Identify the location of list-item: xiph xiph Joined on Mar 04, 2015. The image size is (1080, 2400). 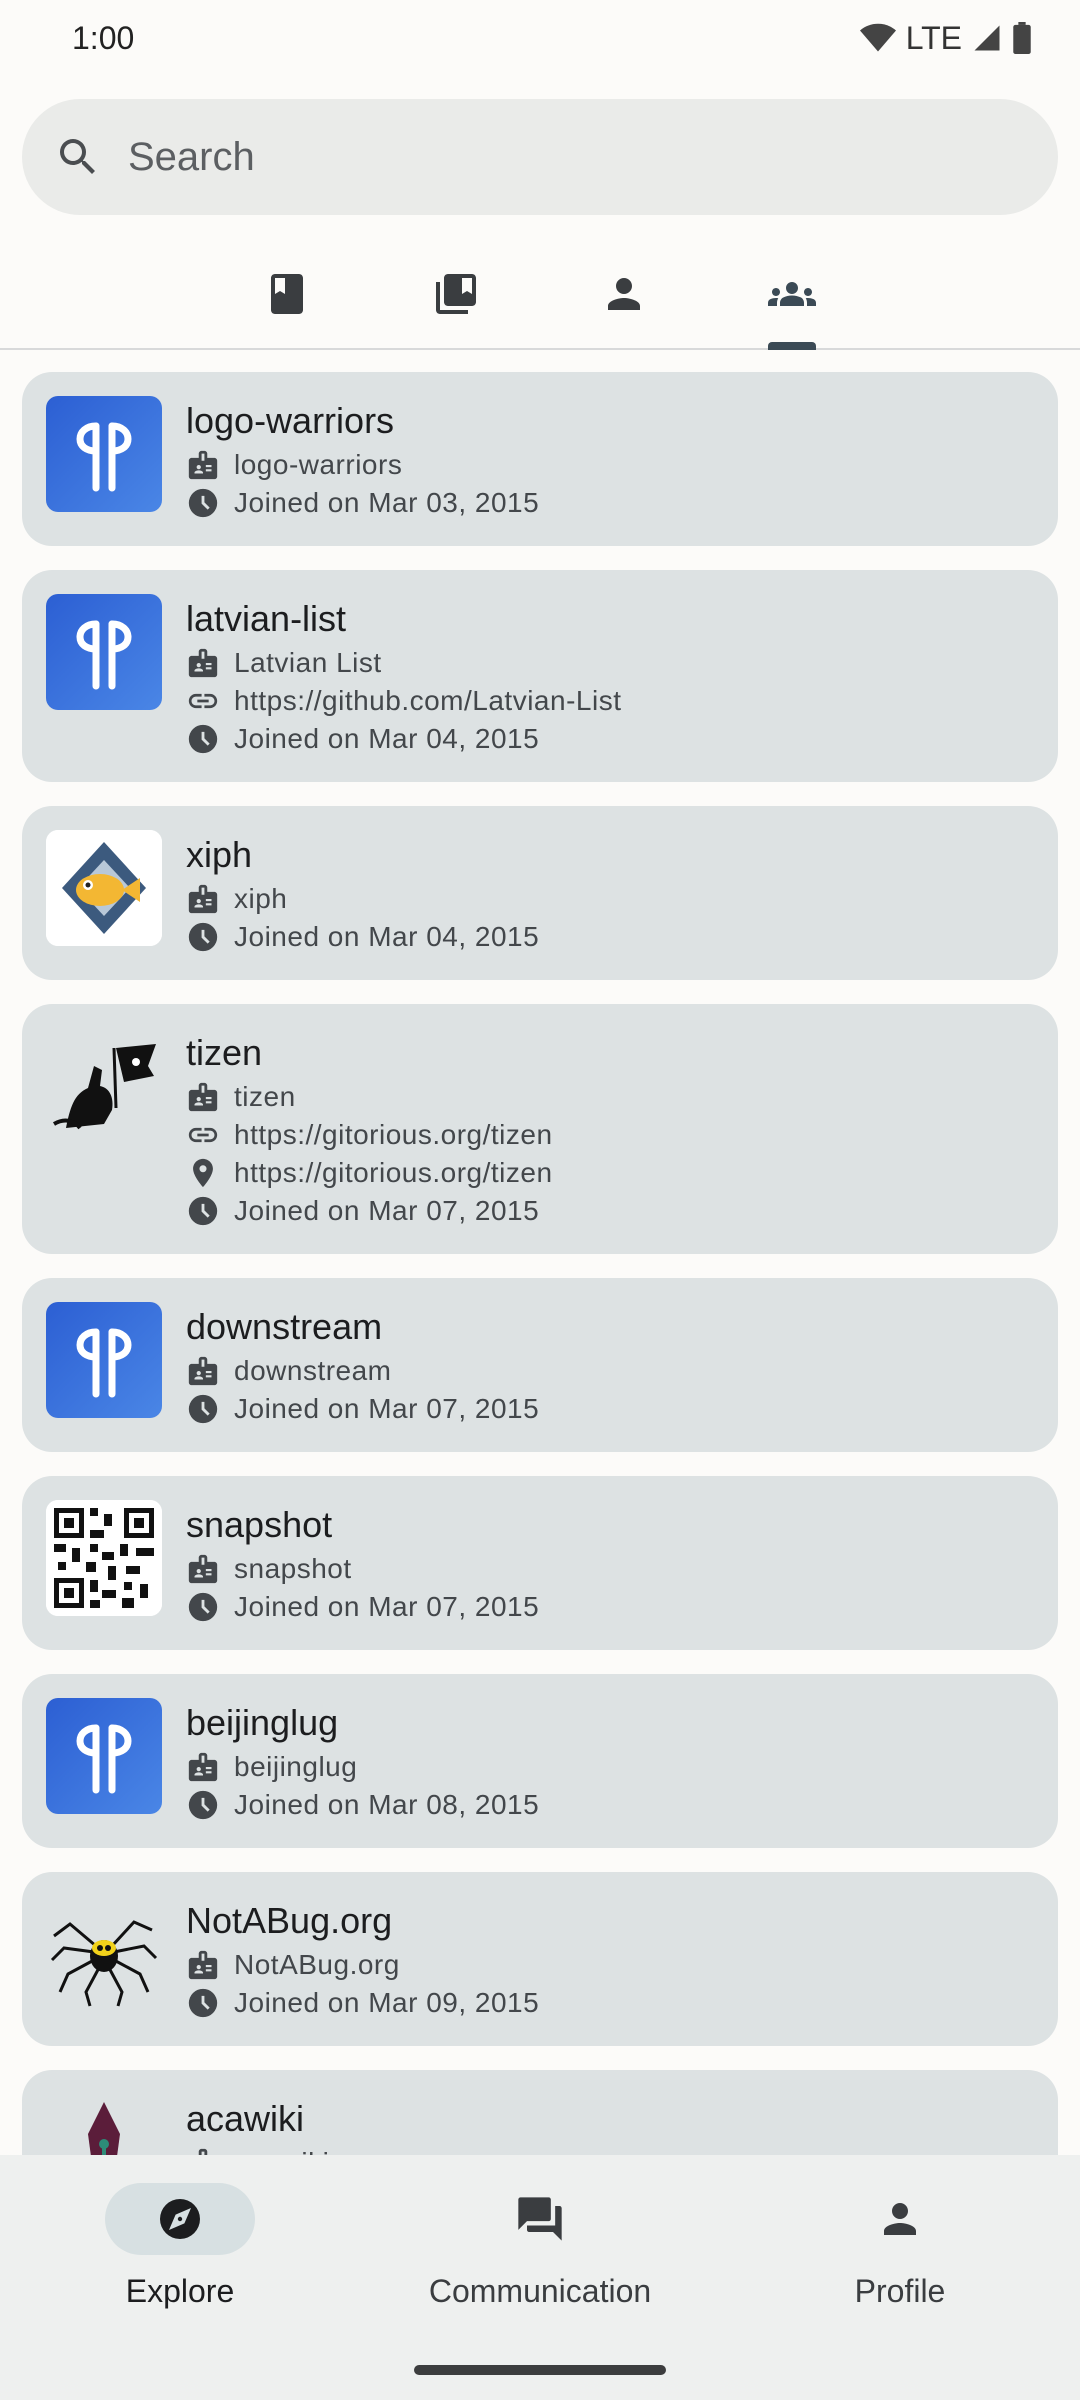
(540, 893).